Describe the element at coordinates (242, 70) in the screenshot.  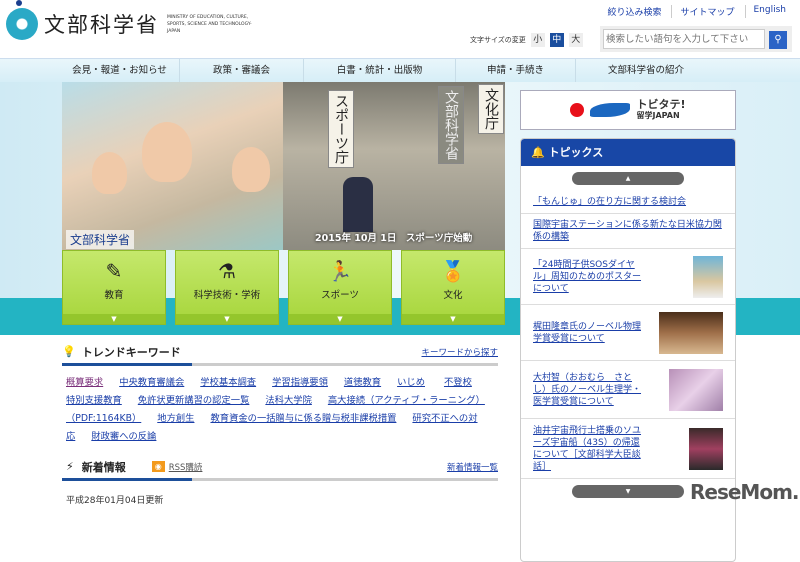
I see `nav-policy: 政策・審議会` at that location.